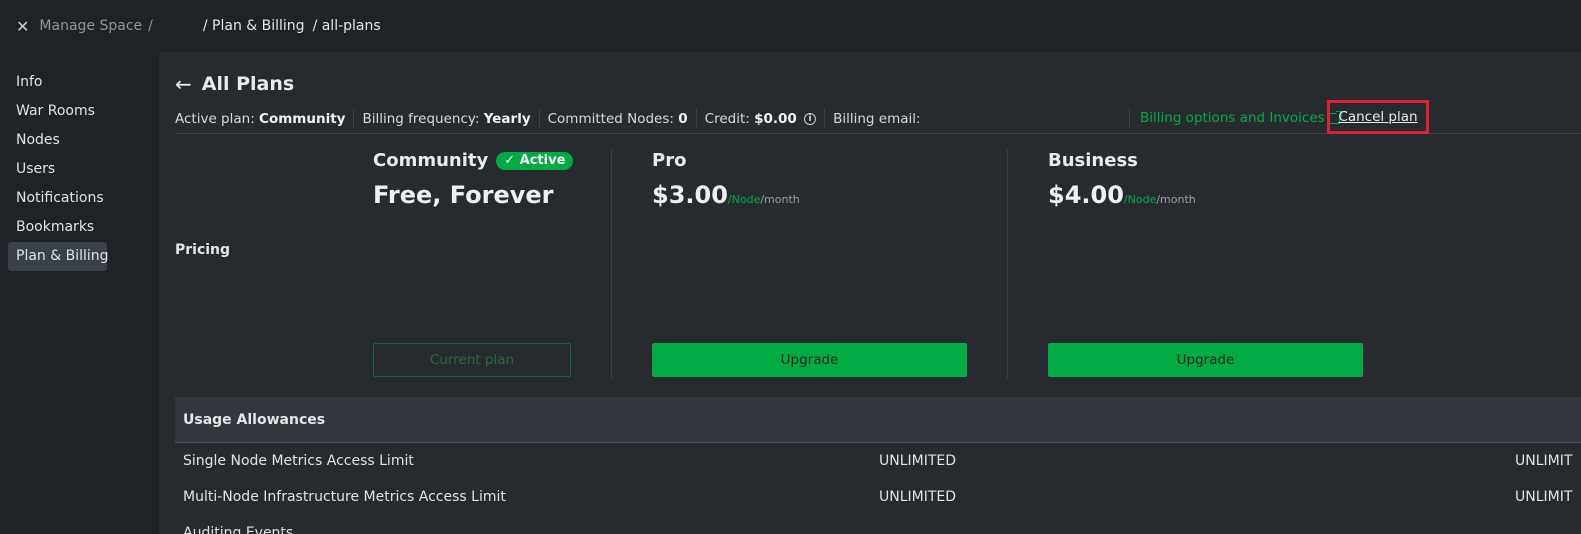  Describe the element at coordinates (809, 360) in the screenshot. I see `upgrade-pro-button: Upgrade` at that location.